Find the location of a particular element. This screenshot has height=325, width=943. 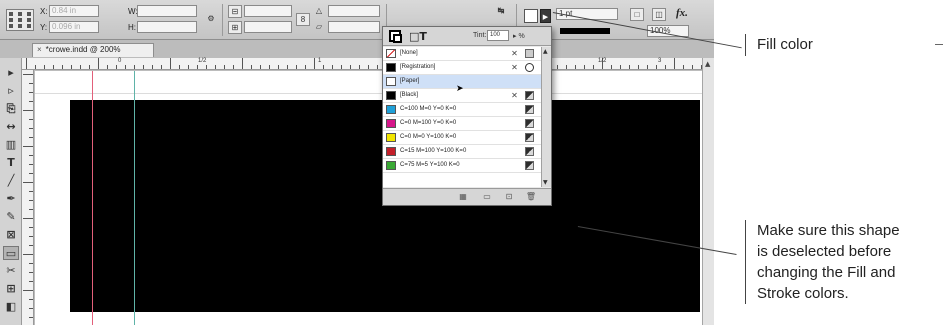

stroke-proxy-icon is located at coordinates (397, 38).